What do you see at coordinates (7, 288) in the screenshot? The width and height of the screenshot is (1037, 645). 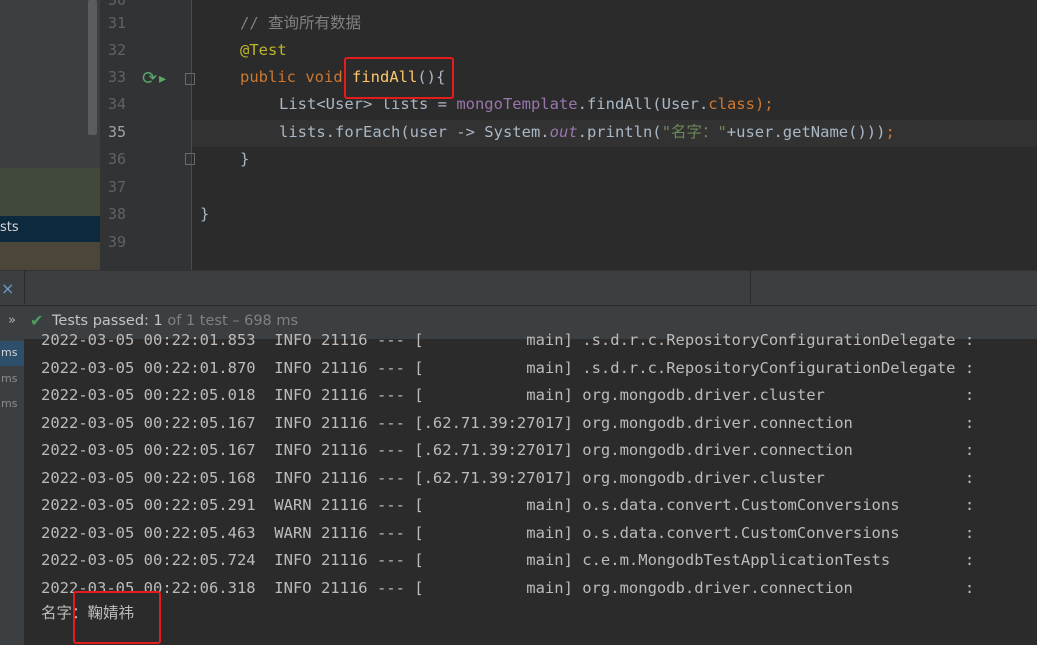 I see `close-icon: ×` at bounding box center [7, 288].